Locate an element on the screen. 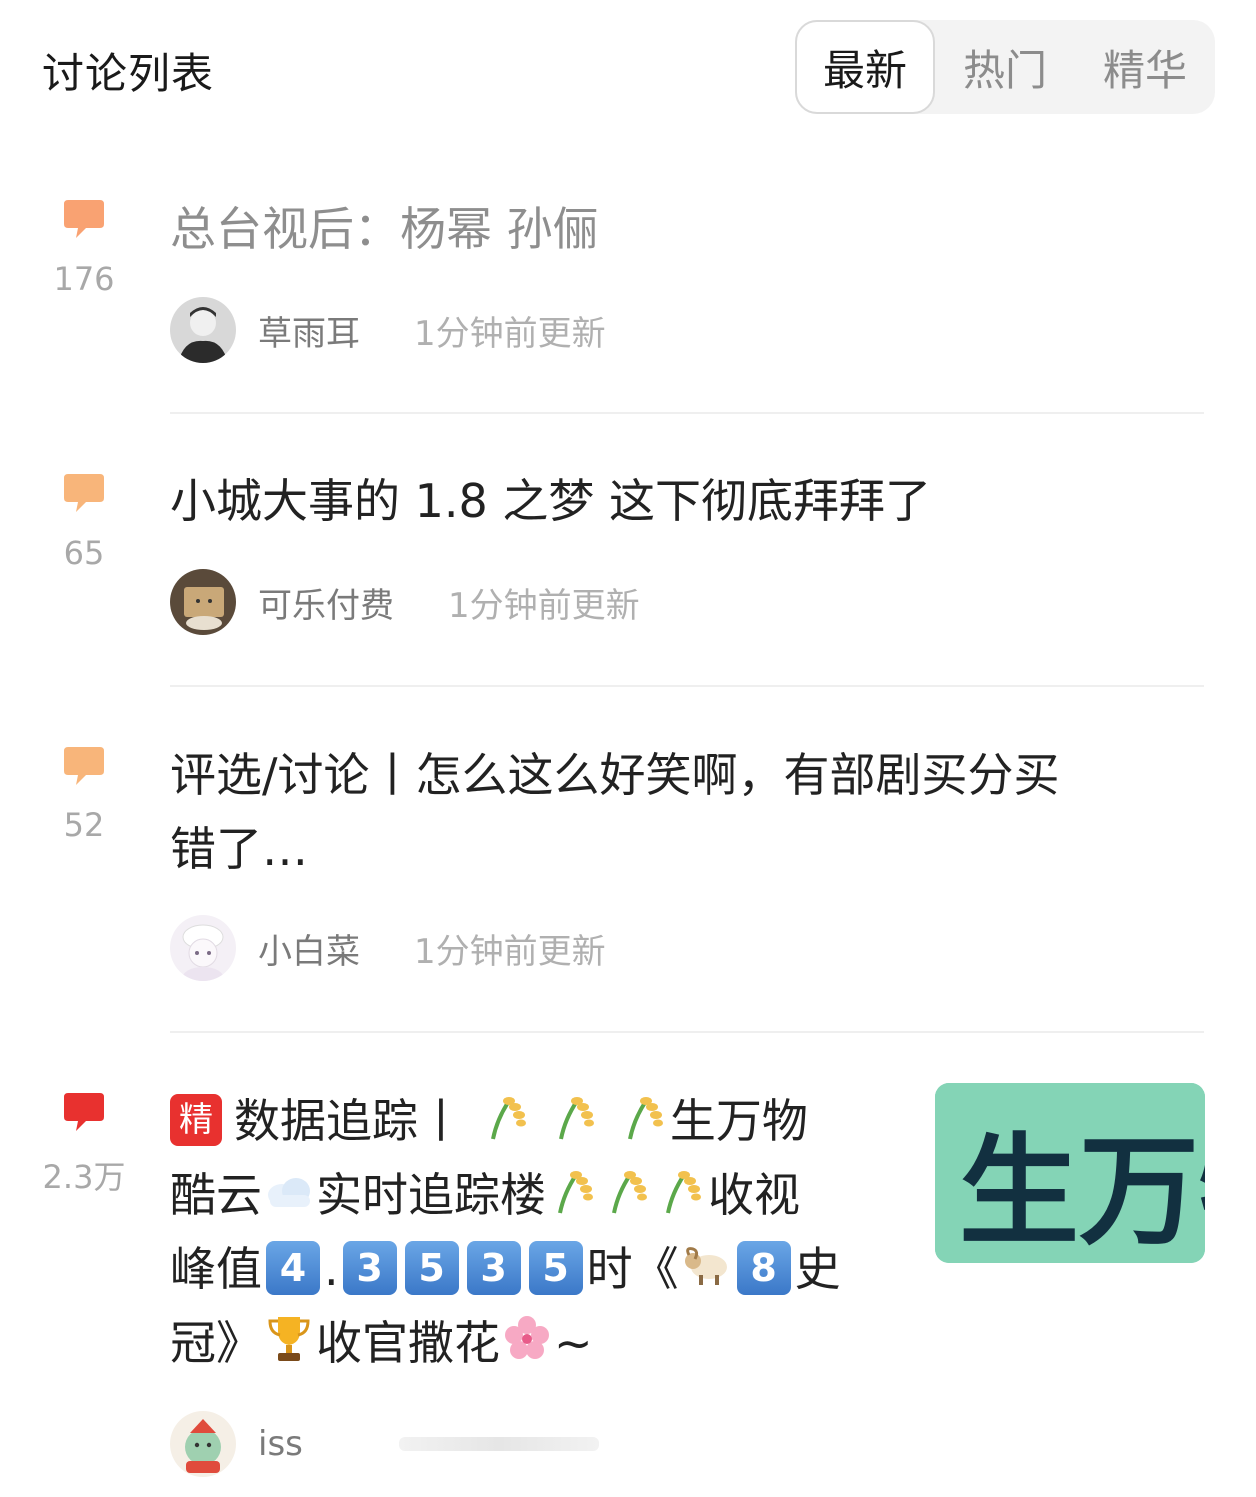  thread-title-line: 峰值 4. 3 5 3 5 时《 8 史 is located at coordinates (535, 1269).